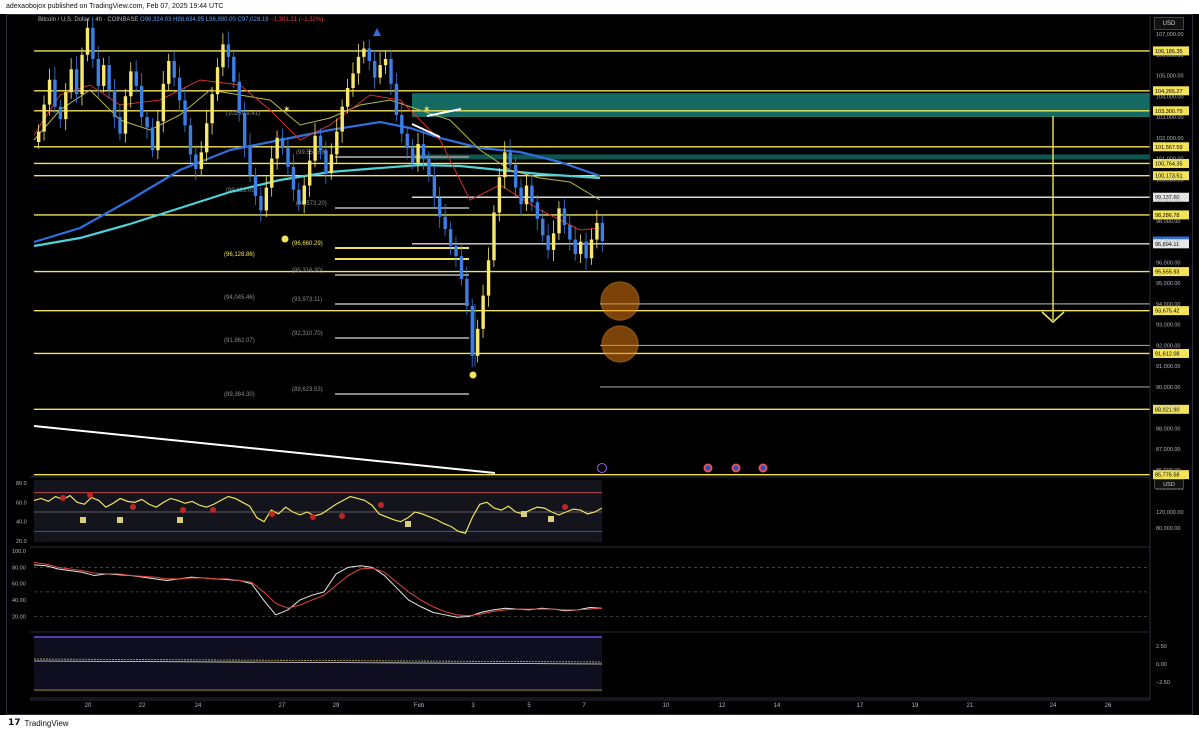  What do you see at coordinates (1169, 484) in the screenshot?
I see `currency-button-lower: USD` at bounding box center [1169, 484].